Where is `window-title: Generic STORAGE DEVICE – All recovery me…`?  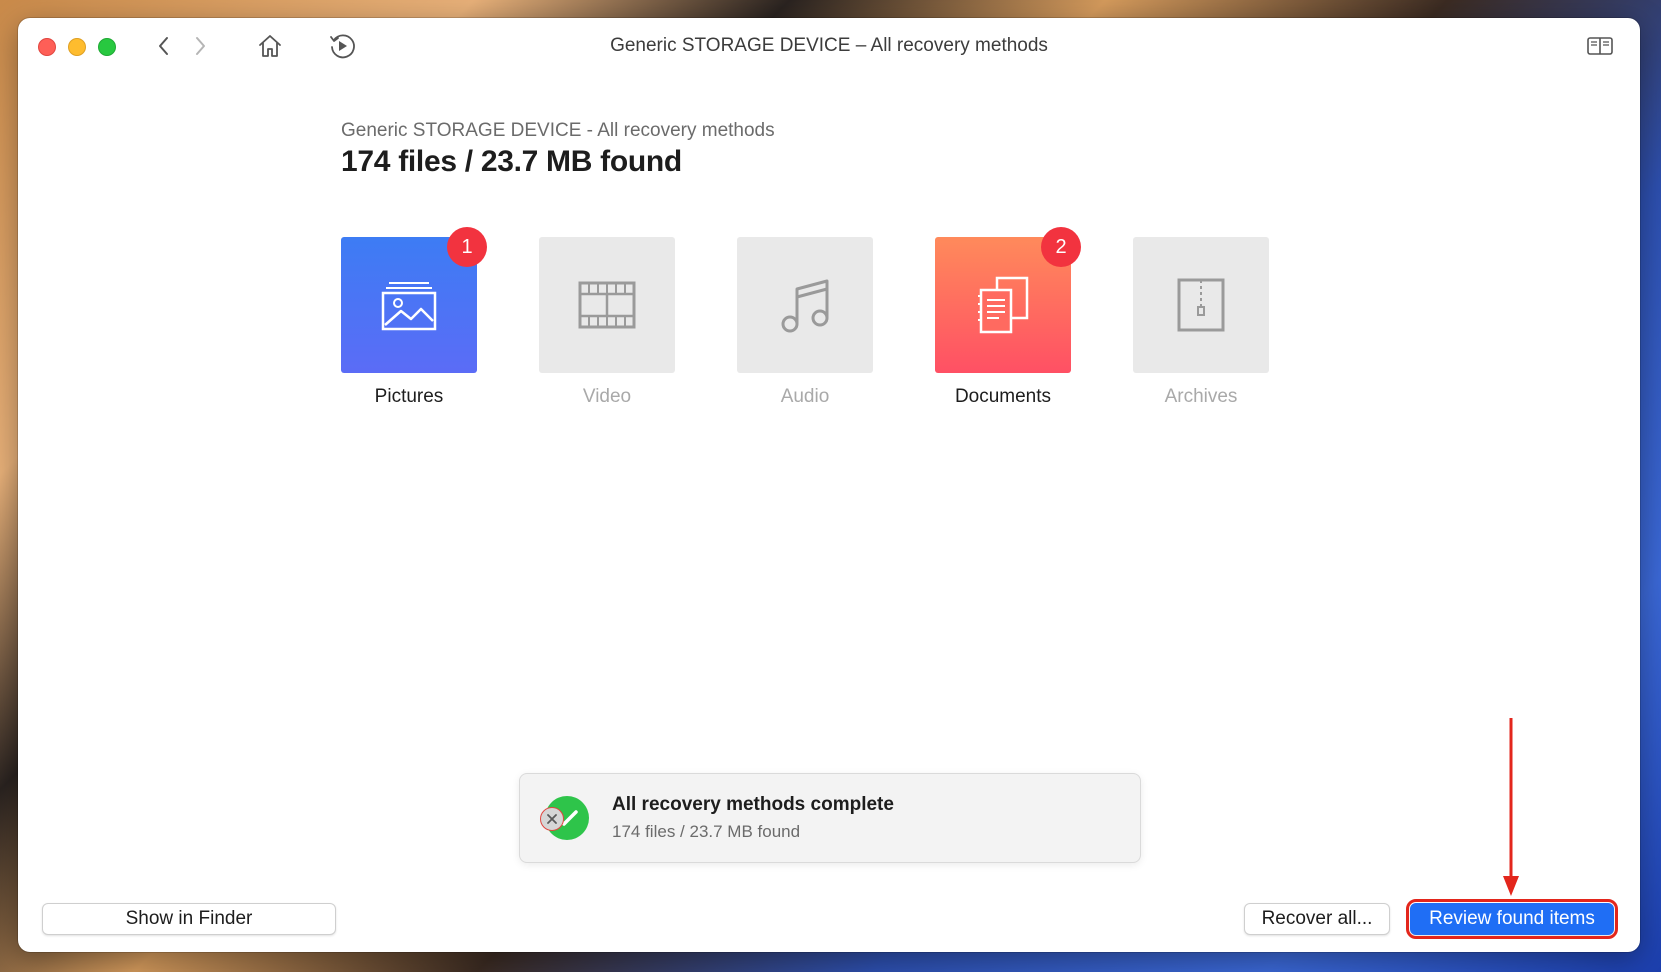
window-title: Generic STORAGE DEVICE – All recovery me… is located at coordinates (829, 45).